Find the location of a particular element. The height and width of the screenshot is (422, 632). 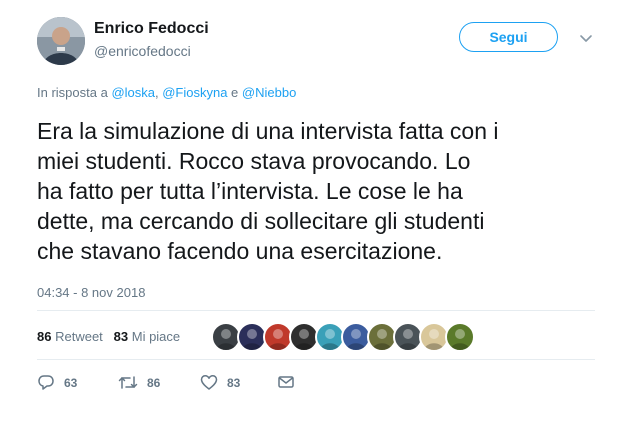

envelope-icon is located at coordinates (286, 382).